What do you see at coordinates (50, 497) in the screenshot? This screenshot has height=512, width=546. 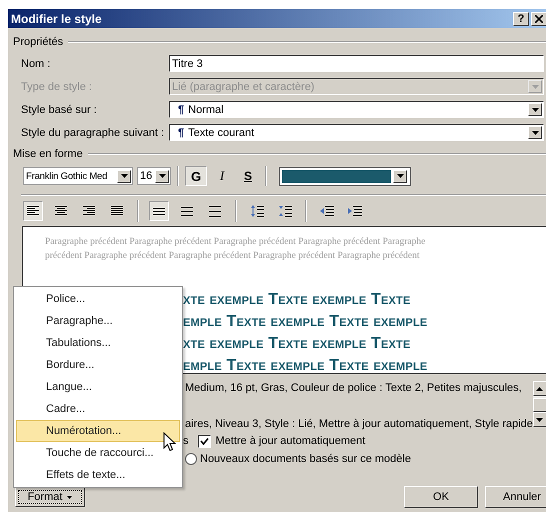 I see `format-button: Format` at bounding box center [50, 497].